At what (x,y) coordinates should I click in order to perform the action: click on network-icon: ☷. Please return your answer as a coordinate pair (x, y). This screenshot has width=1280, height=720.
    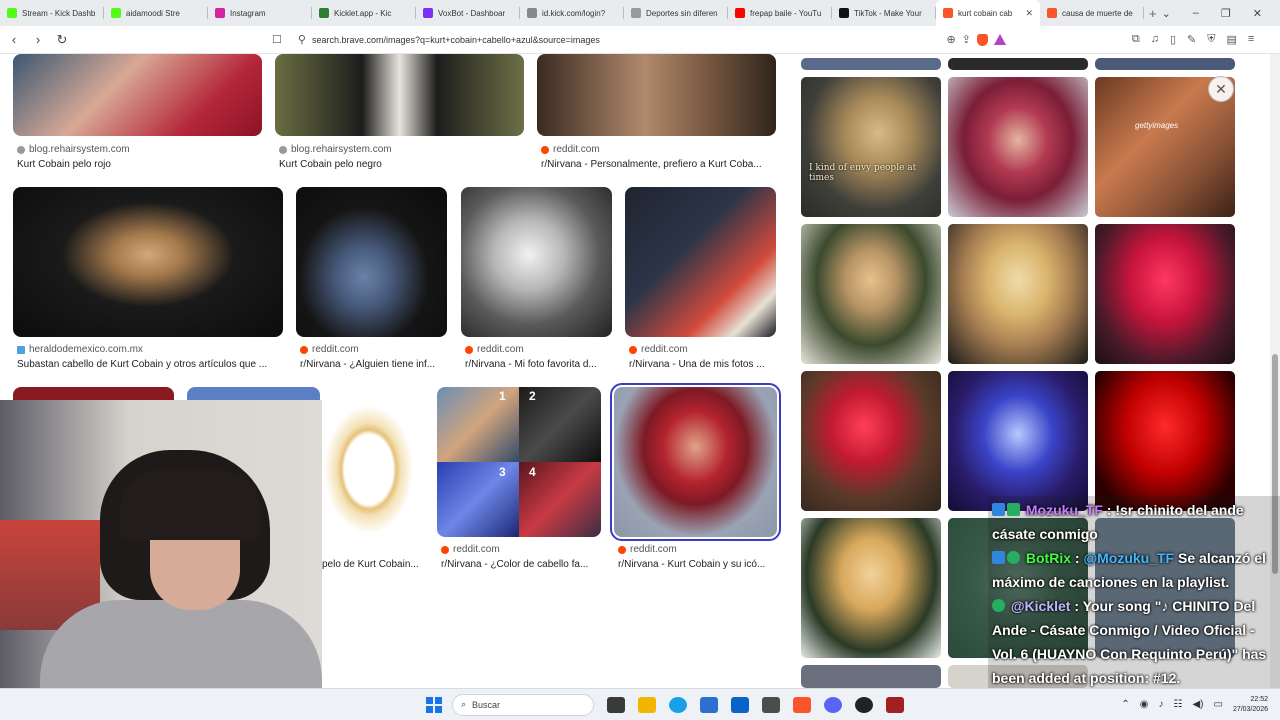
    Looking at the image, I should click on (1178, 704).